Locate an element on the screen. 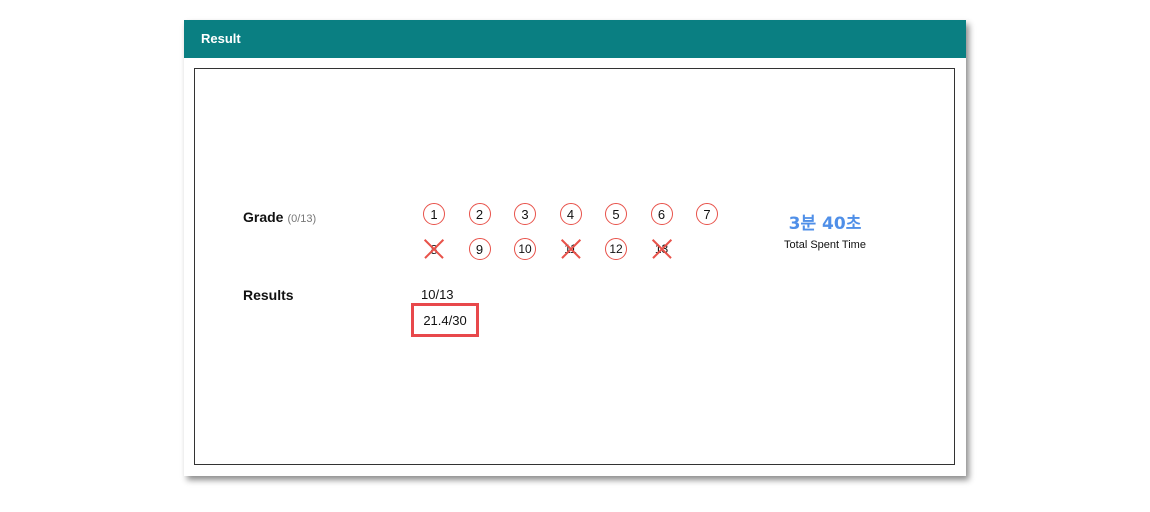 The image size is (1150, 512). score-value: 21.4/30 is located at coordinates (445, 320).